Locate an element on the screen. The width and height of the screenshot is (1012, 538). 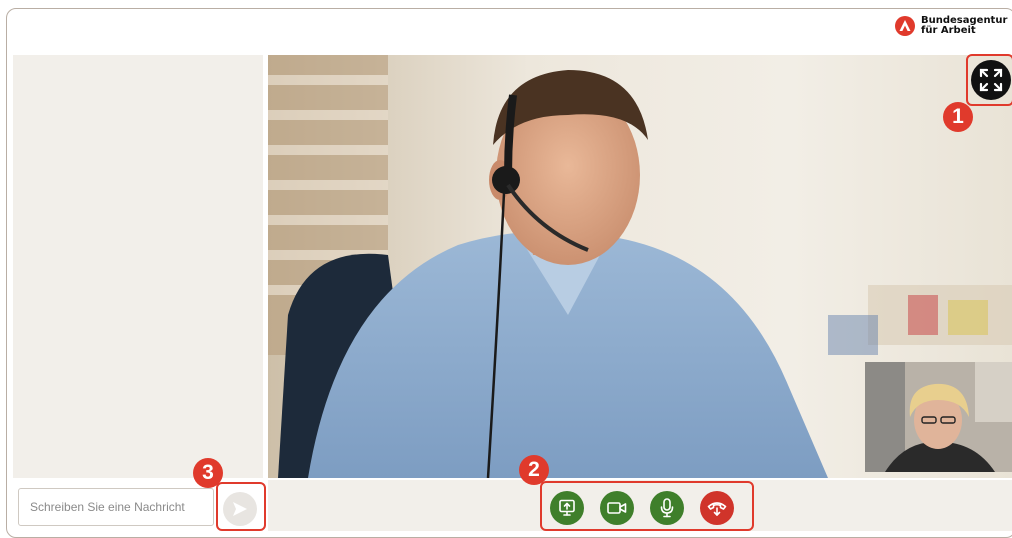
brand-logo-icon is located at coordinates (905, 26).